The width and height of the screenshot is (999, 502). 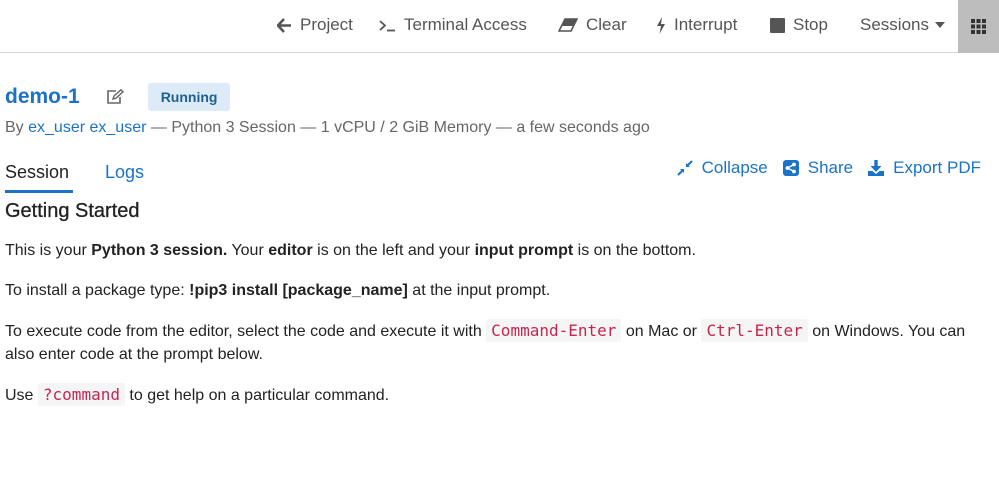 I want to click on compress-icon, so click(x=684, y=168).